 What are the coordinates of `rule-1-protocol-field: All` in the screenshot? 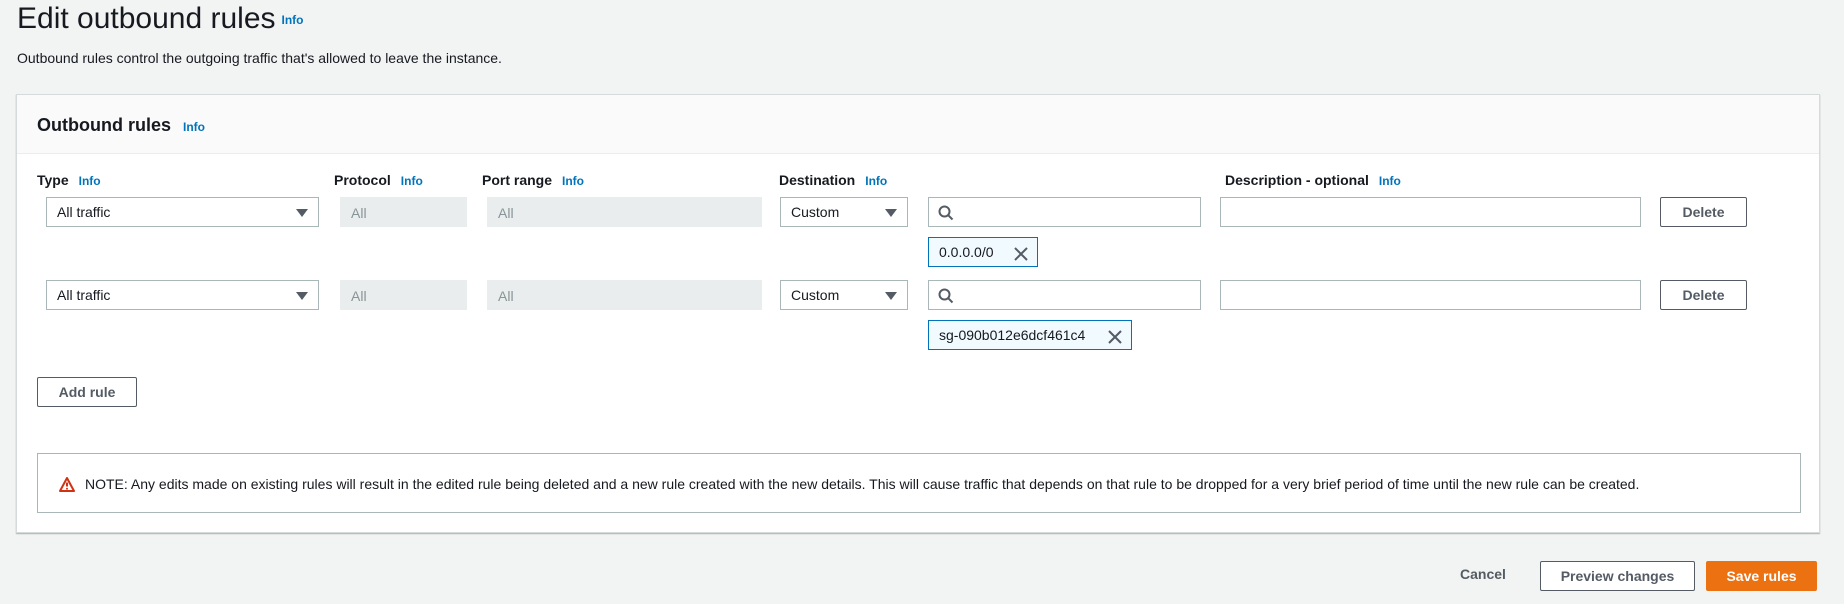 It's located at (403, 212).